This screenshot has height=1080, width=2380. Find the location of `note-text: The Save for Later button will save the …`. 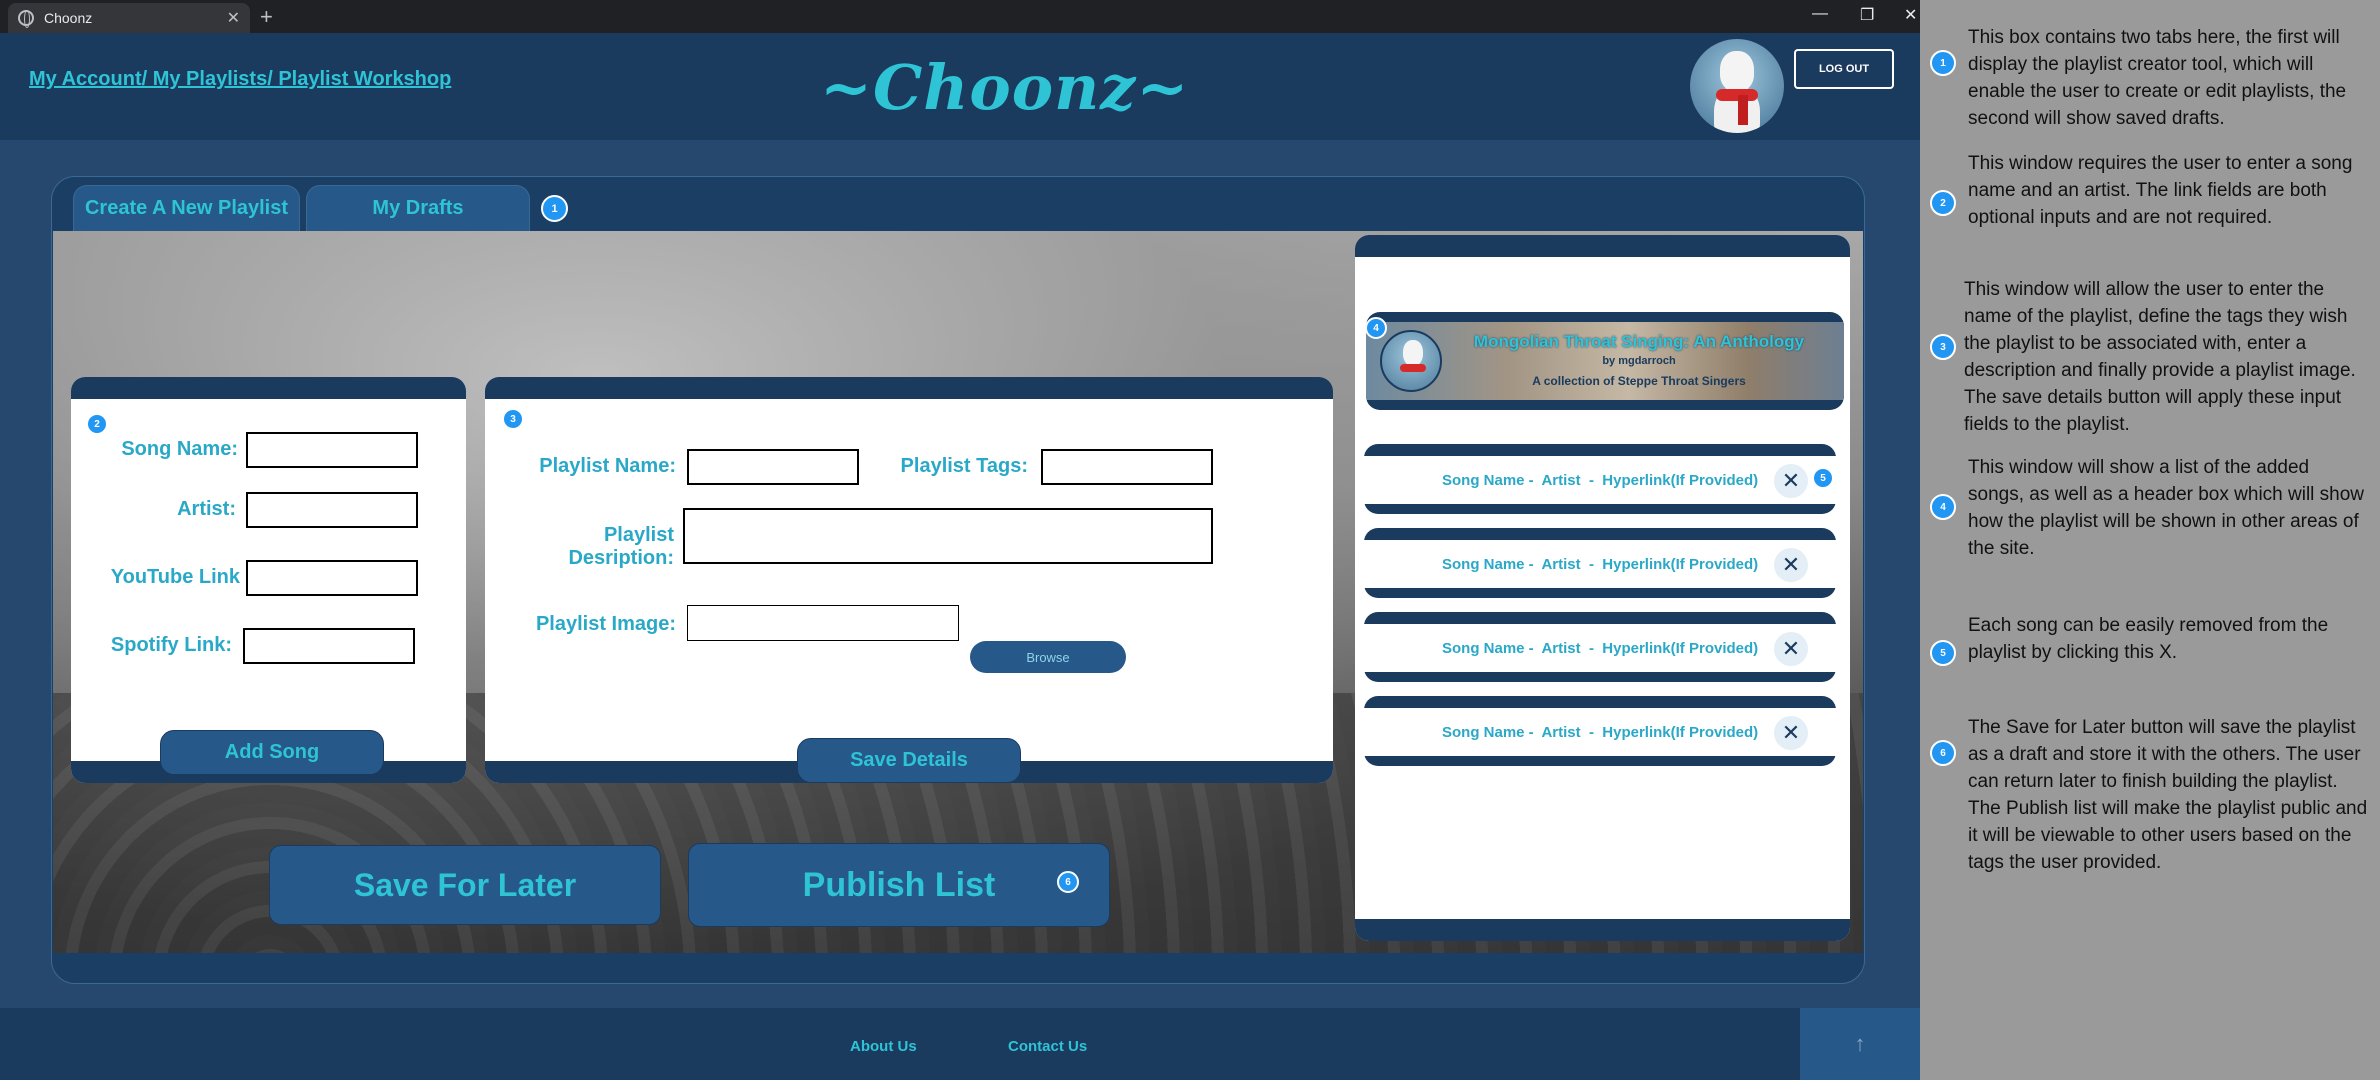

note-text: The Save for Later button will save the … is located at coordinates (2168, 795).